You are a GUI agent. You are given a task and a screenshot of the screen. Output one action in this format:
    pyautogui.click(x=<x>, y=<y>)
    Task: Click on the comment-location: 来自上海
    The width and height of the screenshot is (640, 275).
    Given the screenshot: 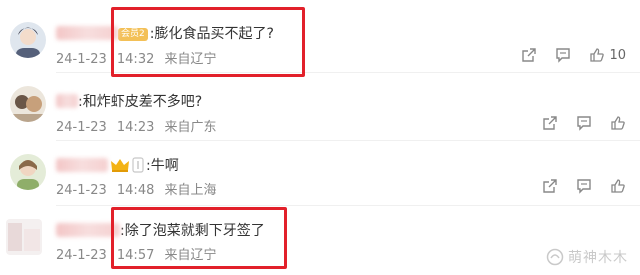 What is the action you would take?
    pyautogui.click(x=190, y=190)
    